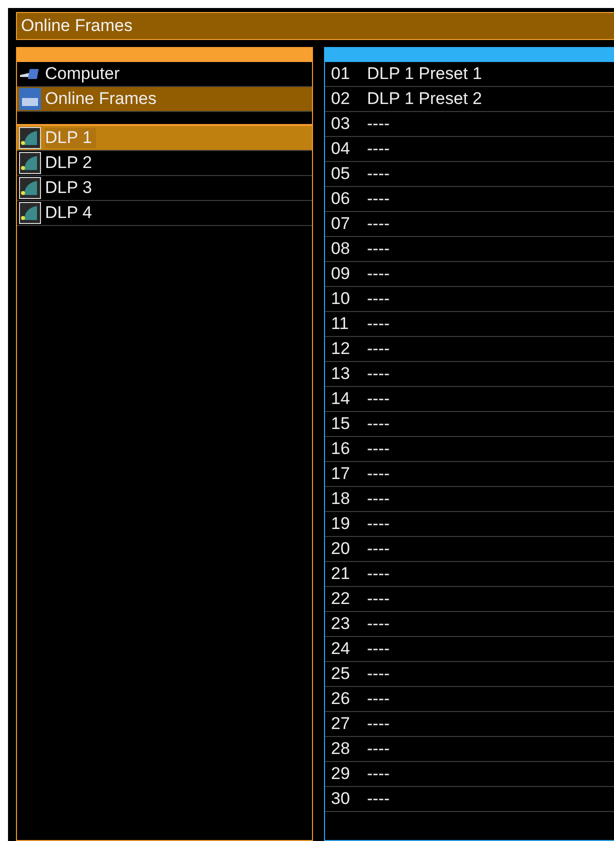 The image size is (614, 841). Describe the element at coordinates (340, 174) in the screenshot. I see `preset-number: 05` at that location.